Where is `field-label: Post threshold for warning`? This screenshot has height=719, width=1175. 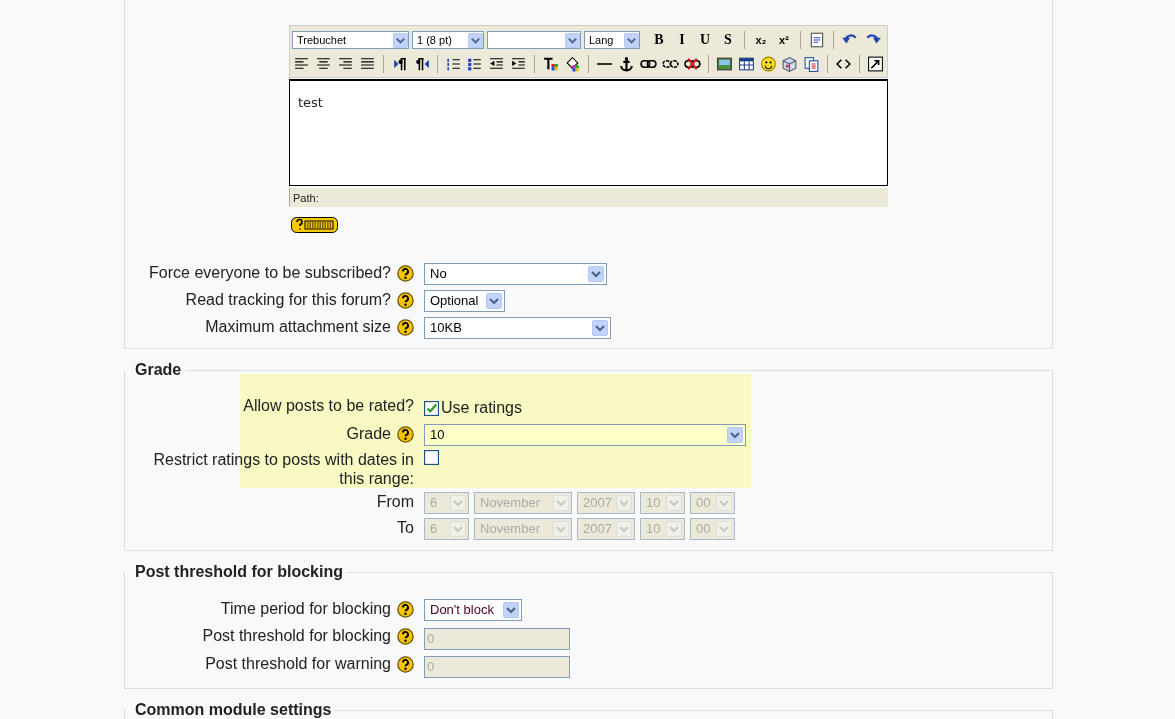
field-label: Post threshold for warning is located at coordinates (298, 663).